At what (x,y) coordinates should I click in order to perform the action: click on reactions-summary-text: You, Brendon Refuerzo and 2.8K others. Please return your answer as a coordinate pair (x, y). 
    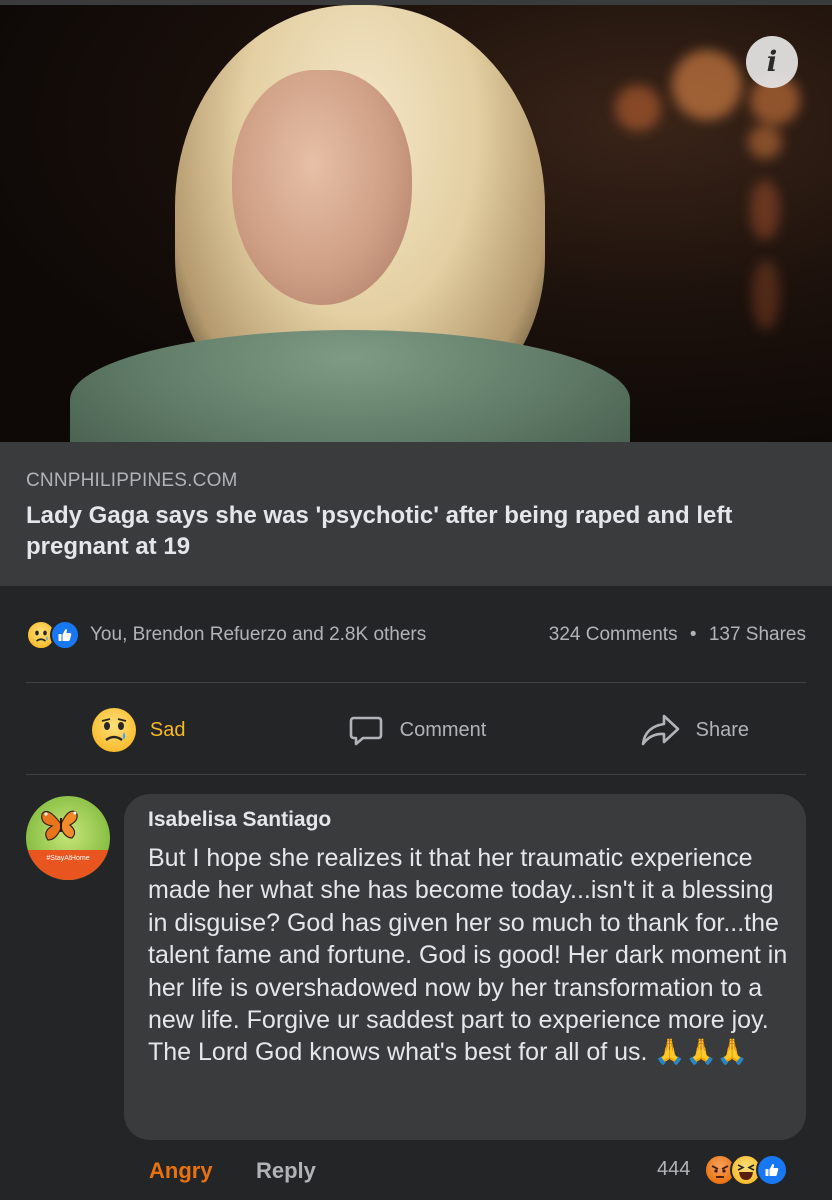
    Looking at the image, I should click on (258, 635).